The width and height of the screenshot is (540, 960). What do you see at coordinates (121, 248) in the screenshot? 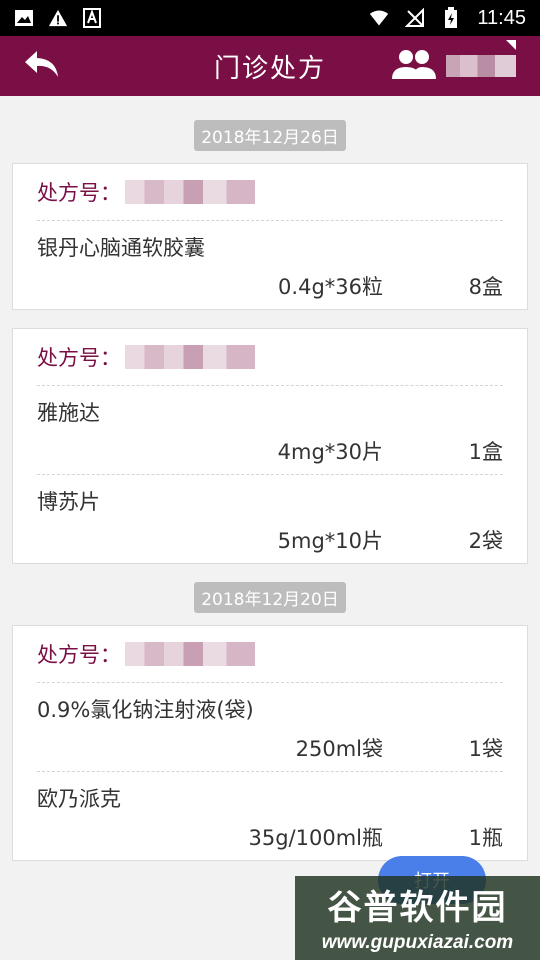
I see `medicine-name: 银丹心脑通软胶囊` at bounding box center [121, 248].